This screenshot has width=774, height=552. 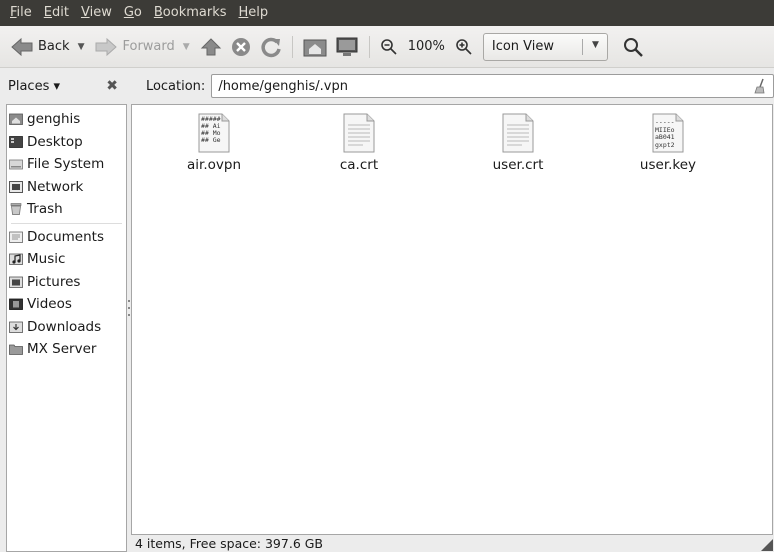 I want to click on sidebar-item-filesystem: File System, so click(x=66, y=164).